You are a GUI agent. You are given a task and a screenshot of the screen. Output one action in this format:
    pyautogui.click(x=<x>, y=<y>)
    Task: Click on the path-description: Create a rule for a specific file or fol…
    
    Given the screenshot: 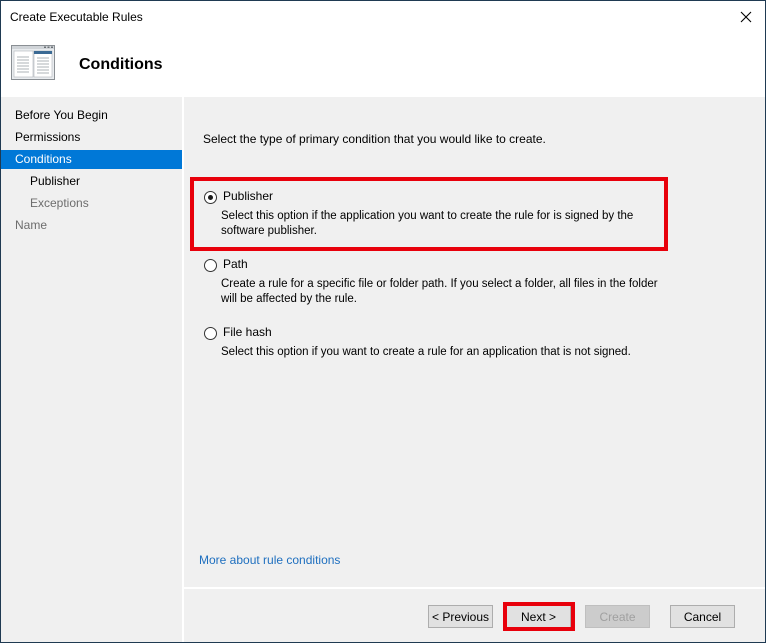 What is the action you would take?
    pyautogui.click(x=439, y=291)
    